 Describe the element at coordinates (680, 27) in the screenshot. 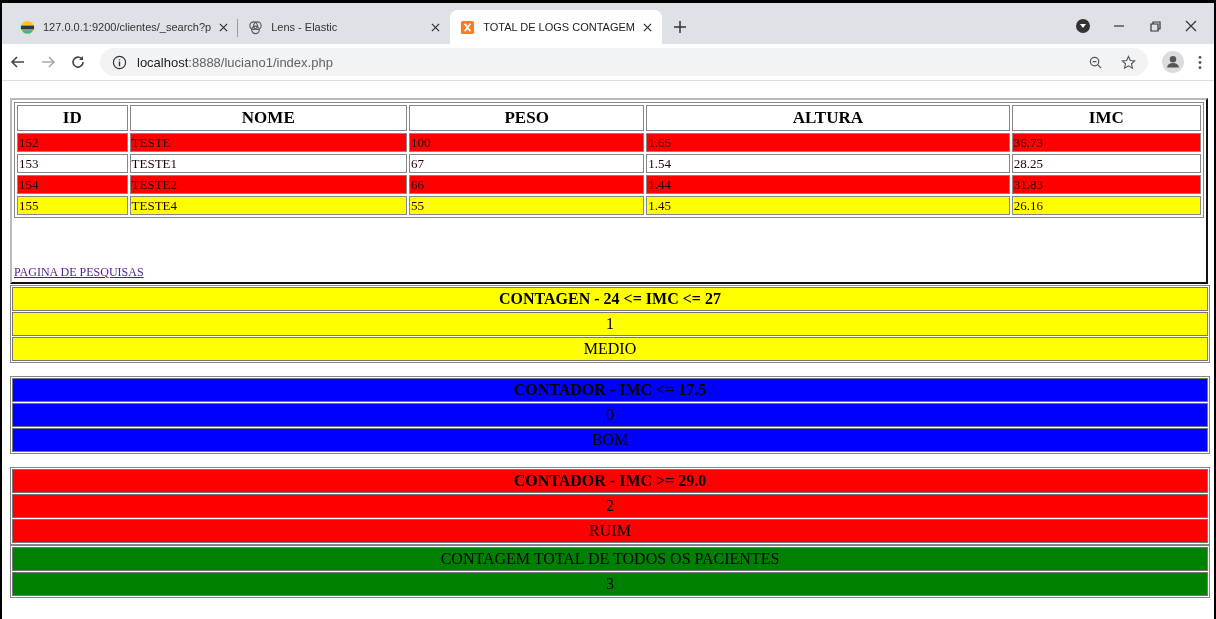

I see `new-tab-icon` at that location.